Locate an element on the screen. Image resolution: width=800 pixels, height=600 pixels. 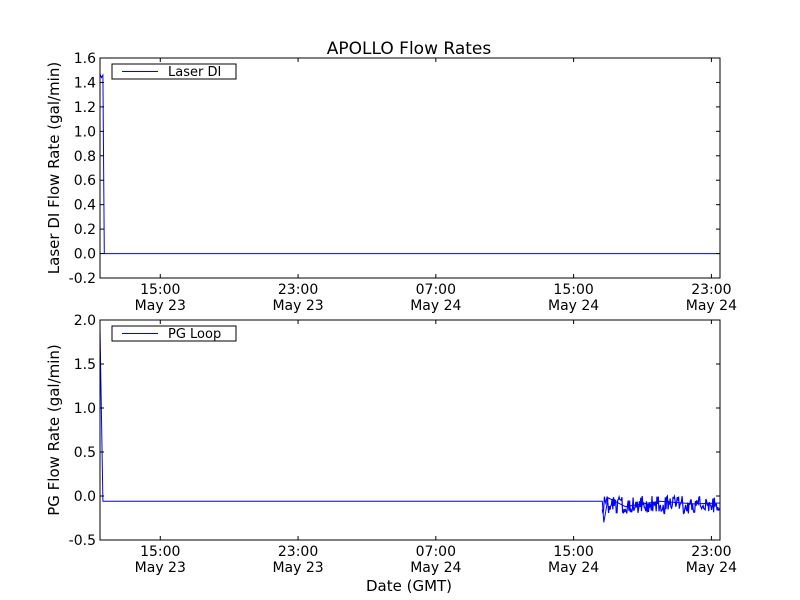
y-tick-label: 1.5 is located at coordinates (85, 365).